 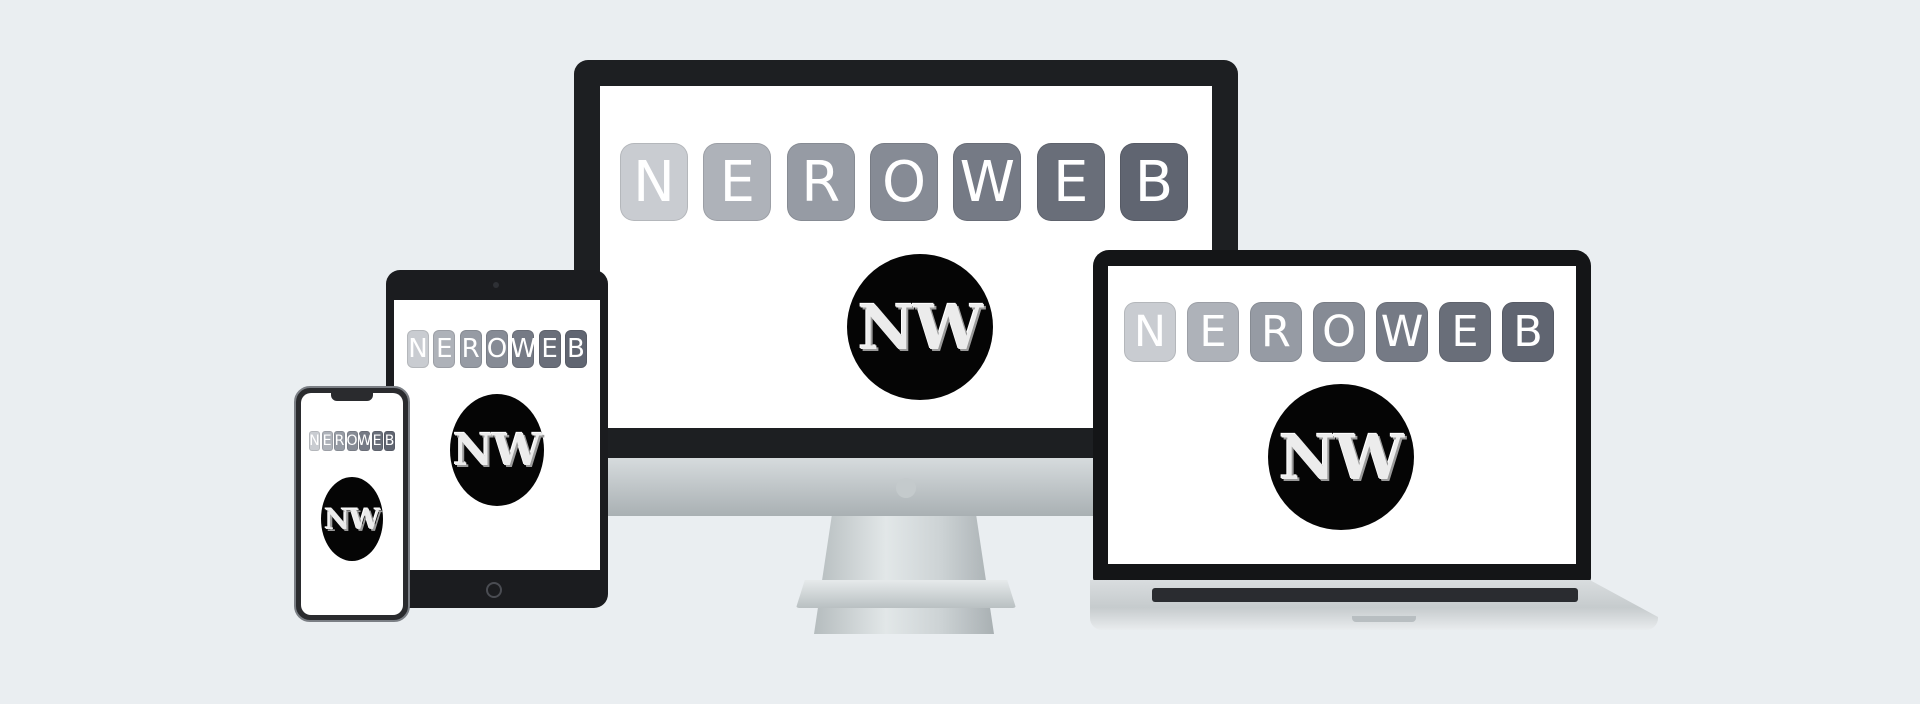 What do you see at coordinates (1384, 619) in the screenshot?
I see `laptop-trackpad-notch` at bounding box center [1384, 619].